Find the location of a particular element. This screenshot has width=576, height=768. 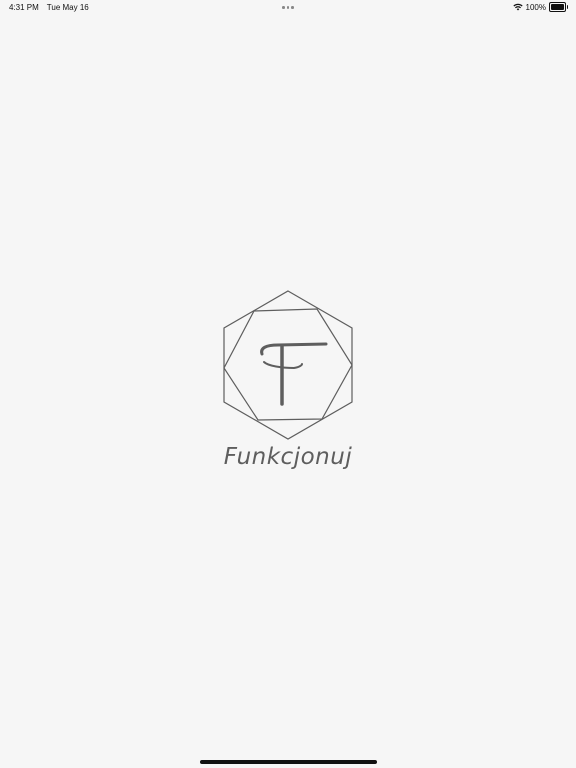

battery-percent: 100% is located at coordinates (535, 7).